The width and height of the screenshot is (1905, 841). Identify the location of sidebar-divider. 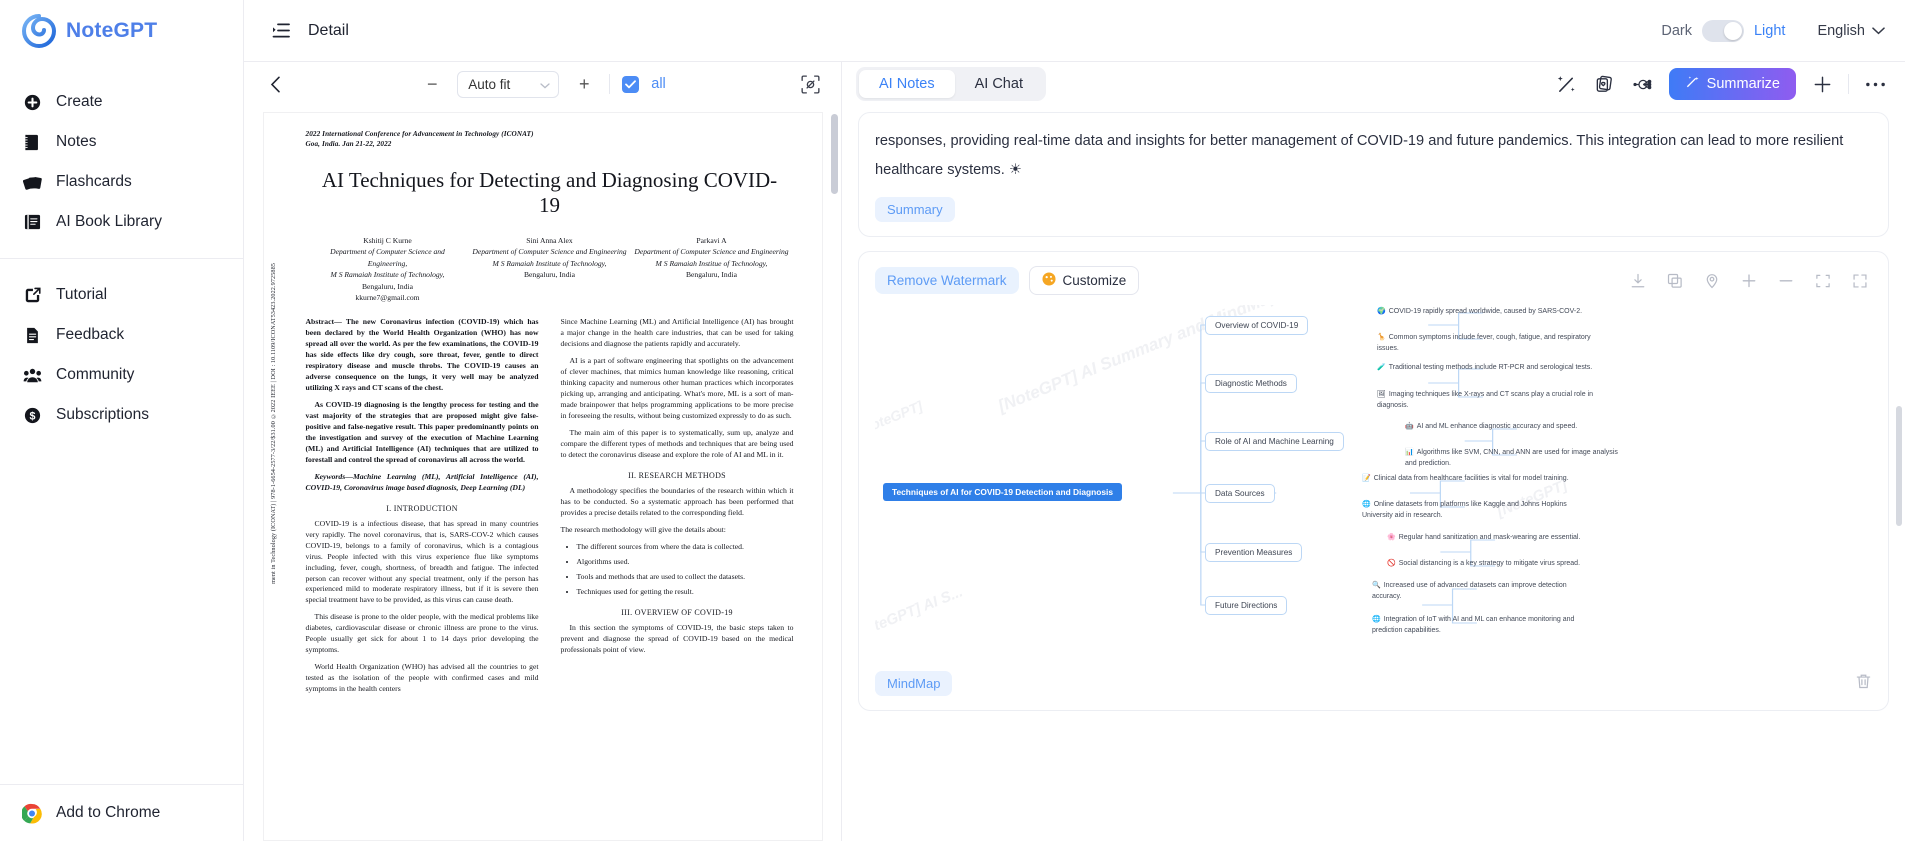
(121, 258).